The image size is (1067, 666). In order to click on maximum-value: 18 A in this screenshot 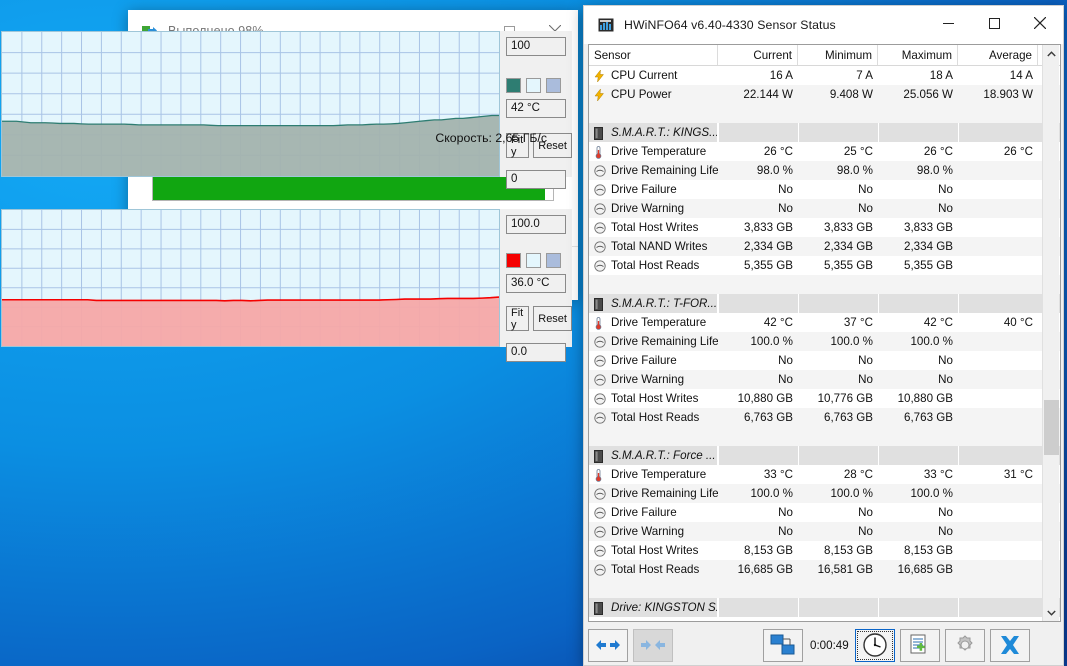, I will do `click(941, 75)`.